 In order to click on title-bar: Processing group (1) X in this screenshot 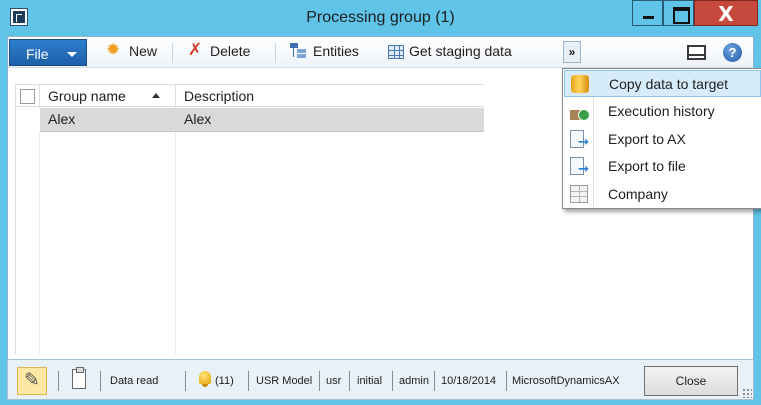, I will do `click(380, 18)`.